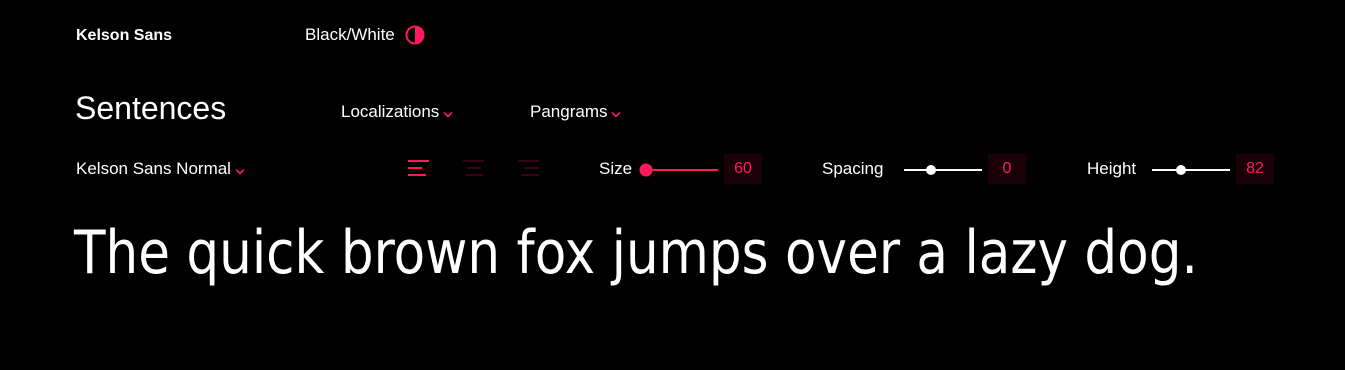 The height and width of the screenshot is (370, 1345). I want to click on spacing-slider-handle, so click(931, 170).